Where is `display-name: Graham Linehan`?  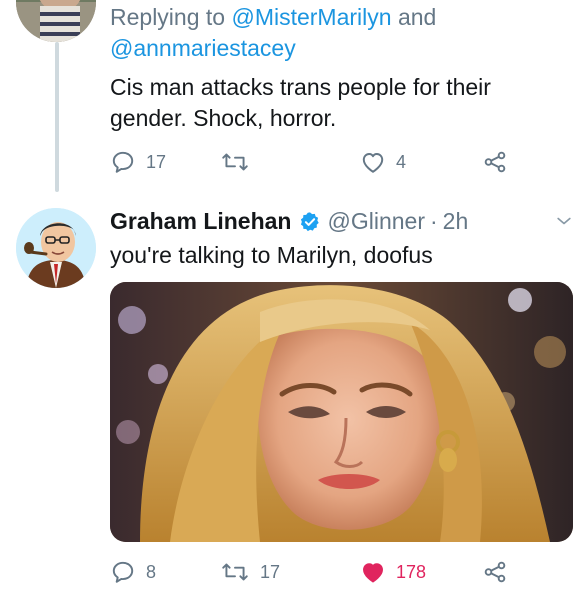 display-name: Graham Linehan is located at coordinates (200, 221).